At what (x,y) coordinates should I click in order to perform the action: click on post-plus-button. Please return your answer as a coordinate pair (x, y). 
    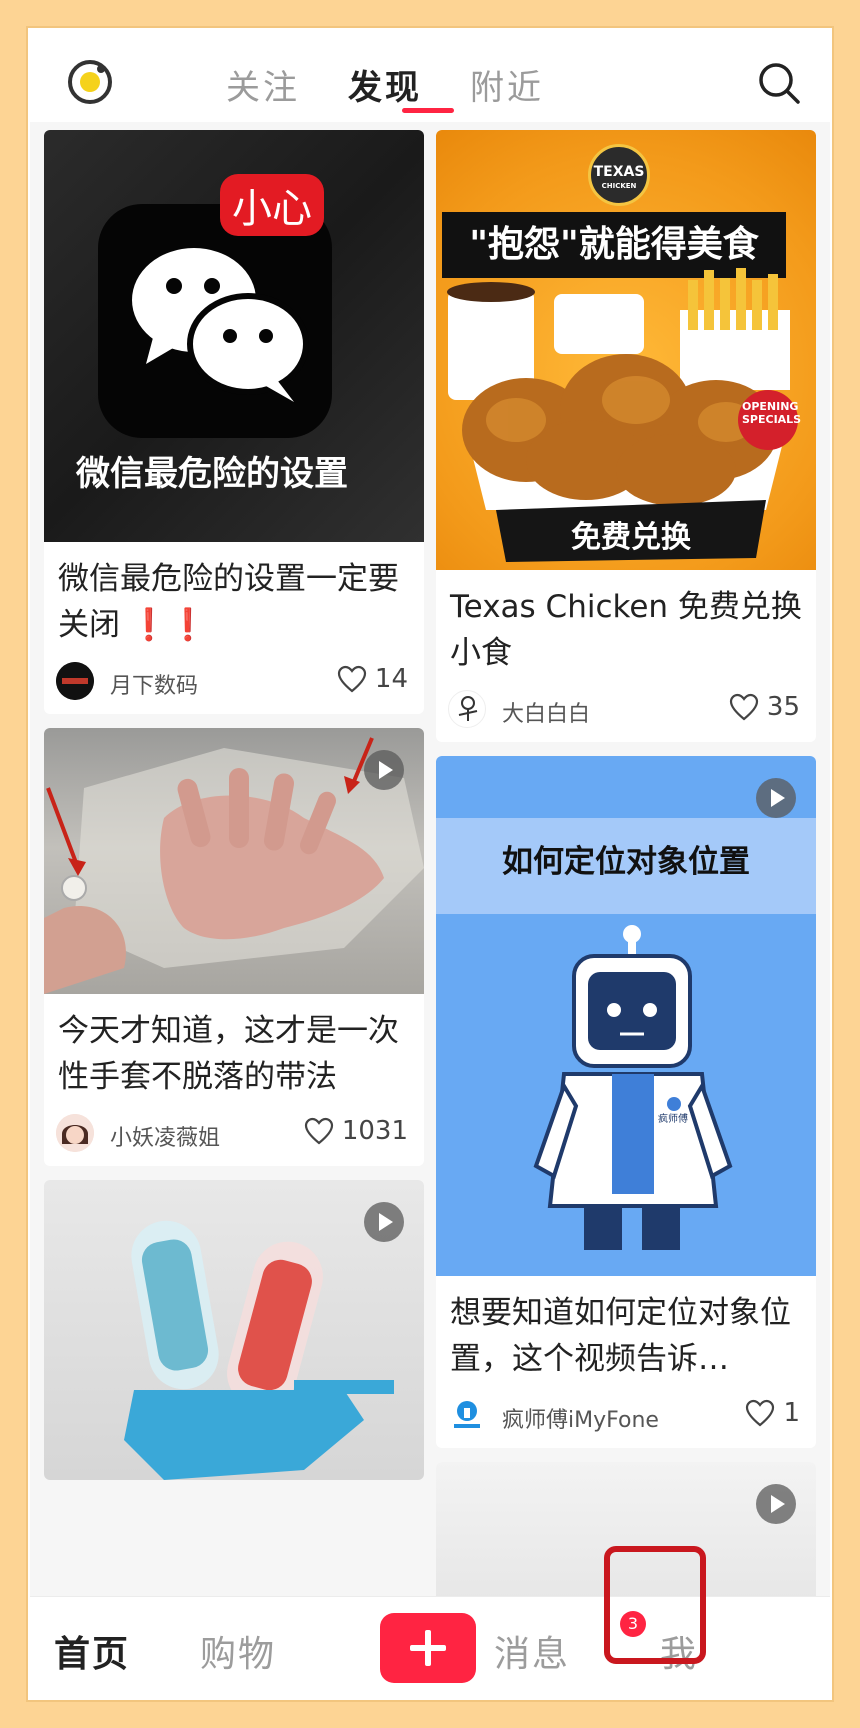
    Looking at the image, I should click on (428, 1648).